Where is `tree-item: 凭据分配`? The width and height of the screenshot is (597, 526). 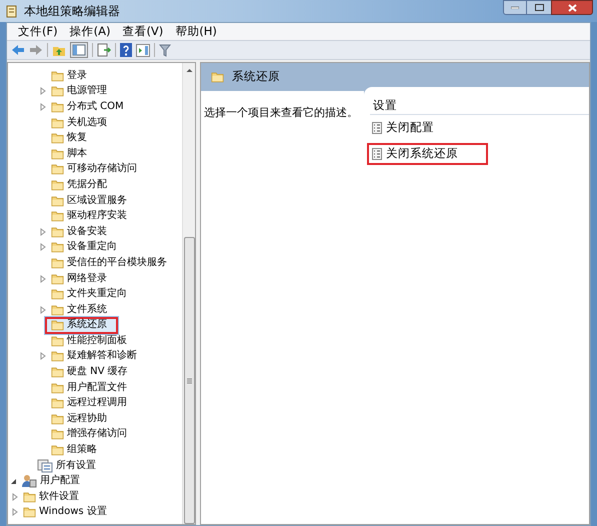
tree-item: 凭据分配 is located at coordinates (79, 184).